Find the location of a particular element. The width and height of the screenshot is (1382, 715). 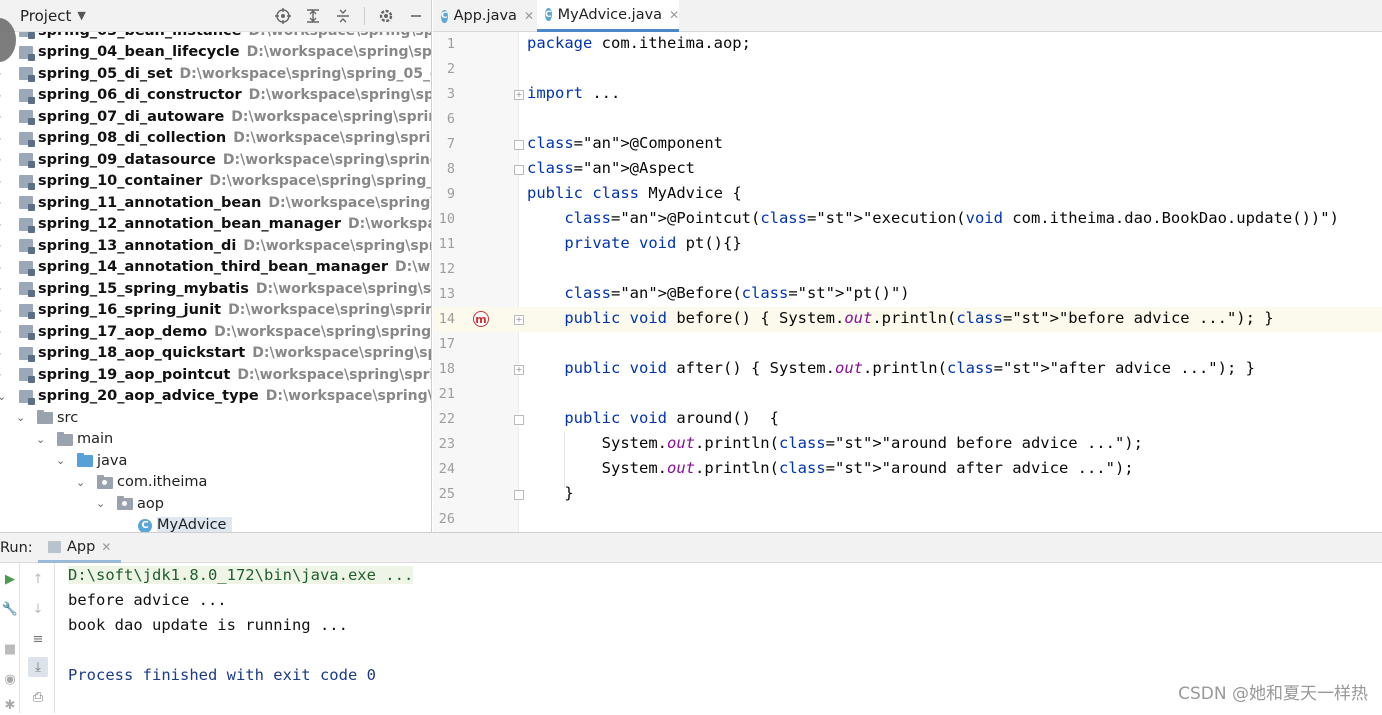

scroll-to-end-icon: ⤓ is located at coordinates (38, 667).